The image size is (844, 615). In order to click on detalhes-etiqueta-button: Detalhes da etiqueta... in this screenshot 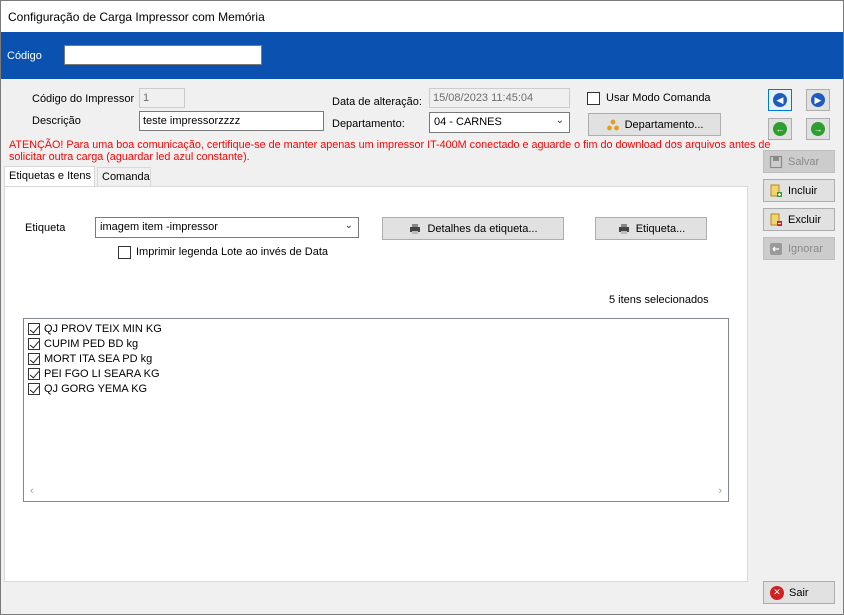, I will do `click(473, 228)`.